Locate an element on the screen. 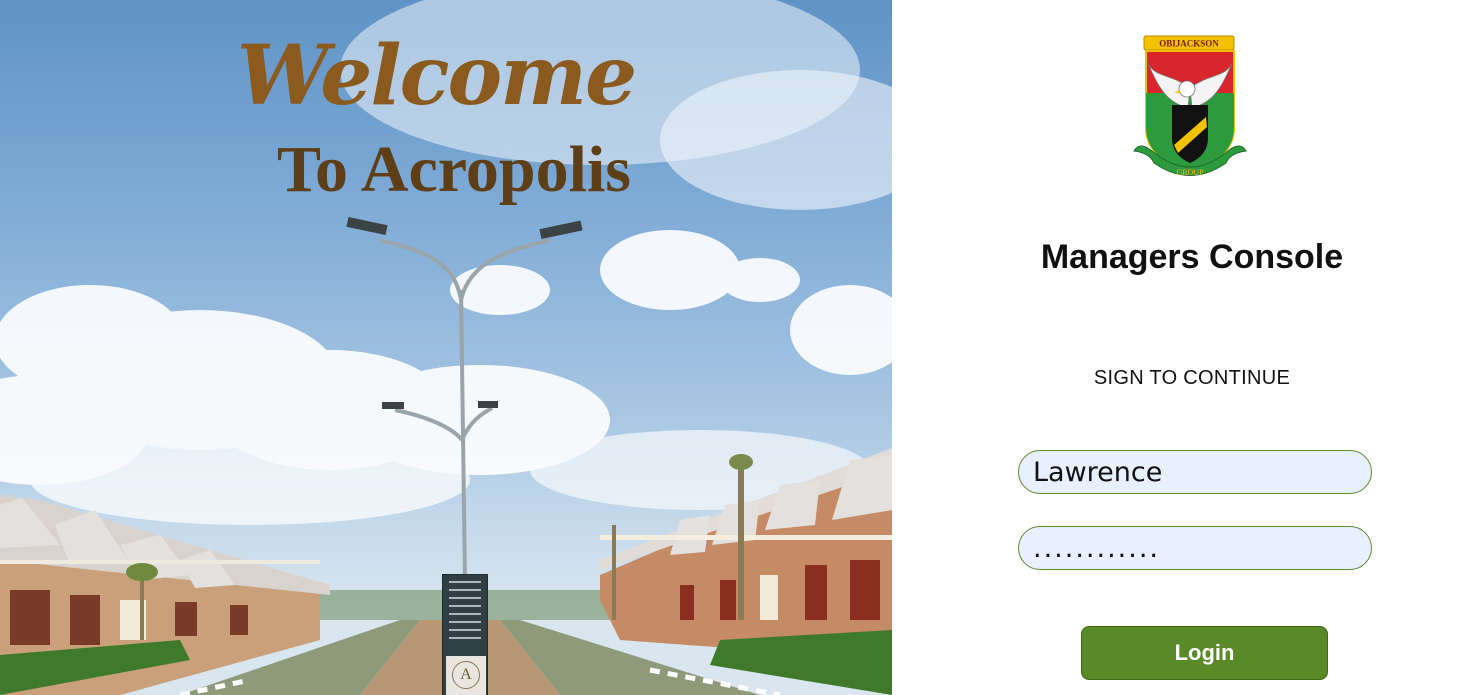  crest-top-text: OBIJACKSON is located at coordinates (1189, 44).